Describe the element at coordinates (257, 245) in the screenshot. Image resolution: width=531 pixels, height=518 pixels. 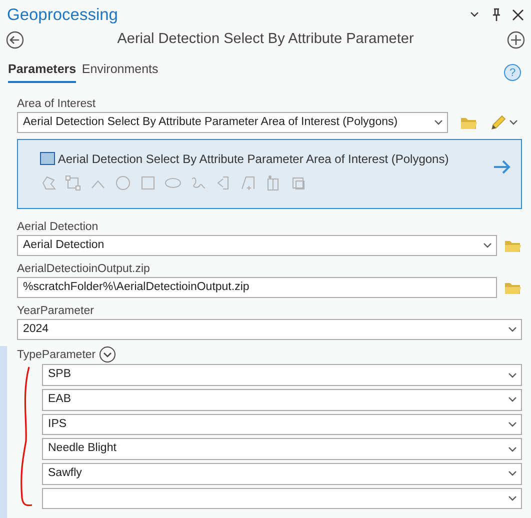
I see `dropdown-field: Aerial Detection` at that location.